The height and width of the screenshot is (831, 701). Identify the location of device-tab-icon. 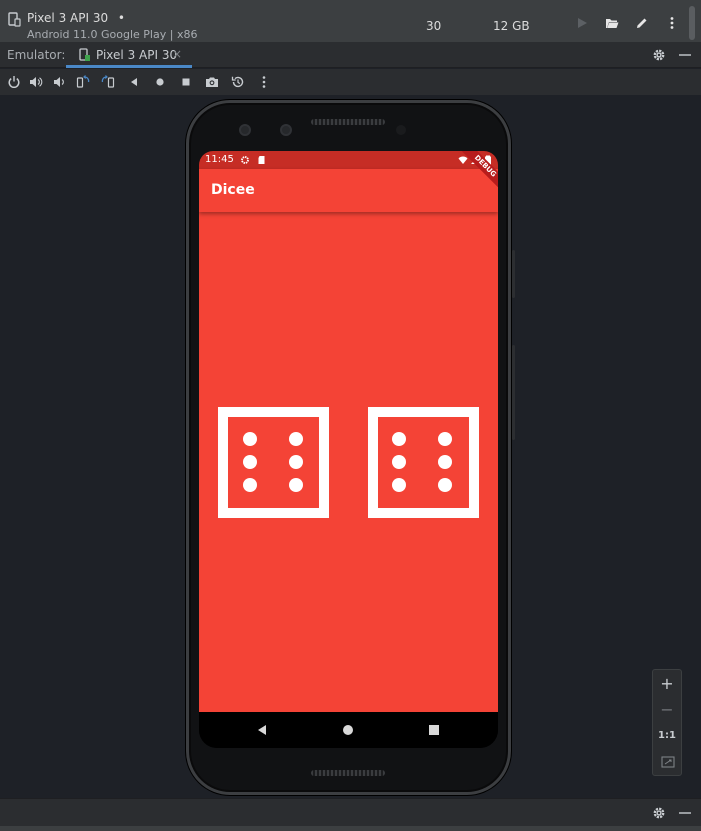
(84, 54).